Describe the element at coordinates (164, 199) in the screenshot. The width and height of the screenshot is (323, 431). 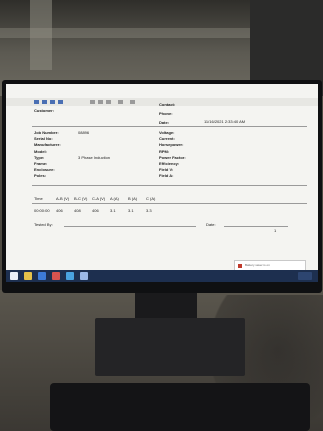
I see `table-header: Time A-B (V) B-C (V) C-A (V) A (A) B (A) C (A)` at that location.